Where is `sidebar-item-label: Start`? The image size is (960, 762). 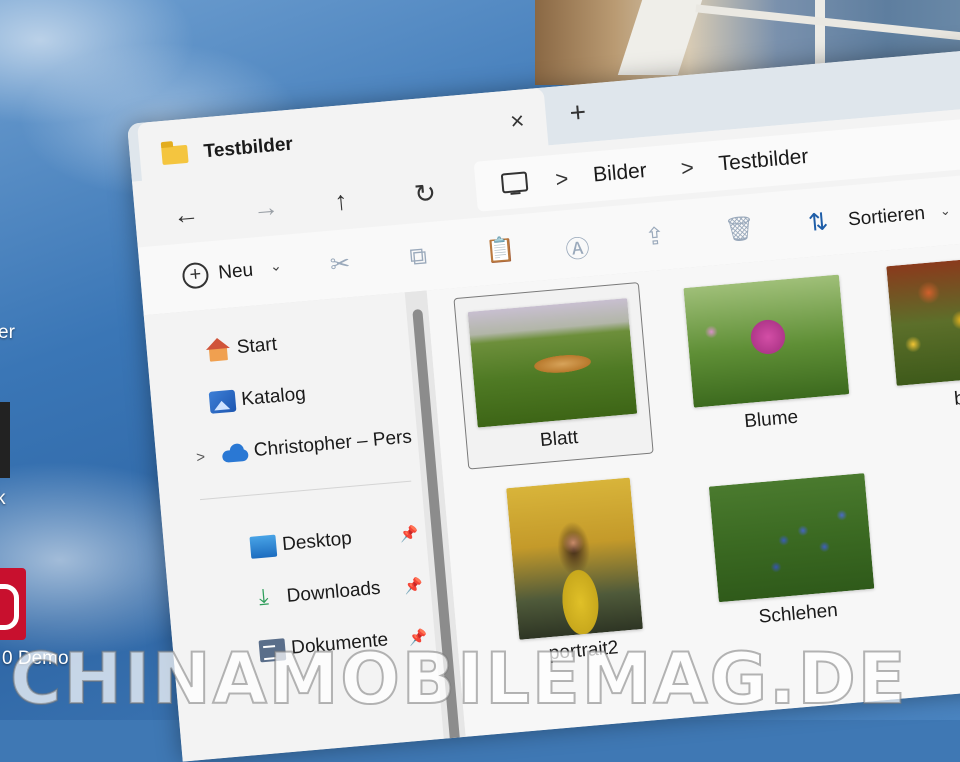
sidebar-item-label: Start is located at coordinates (257, 346).